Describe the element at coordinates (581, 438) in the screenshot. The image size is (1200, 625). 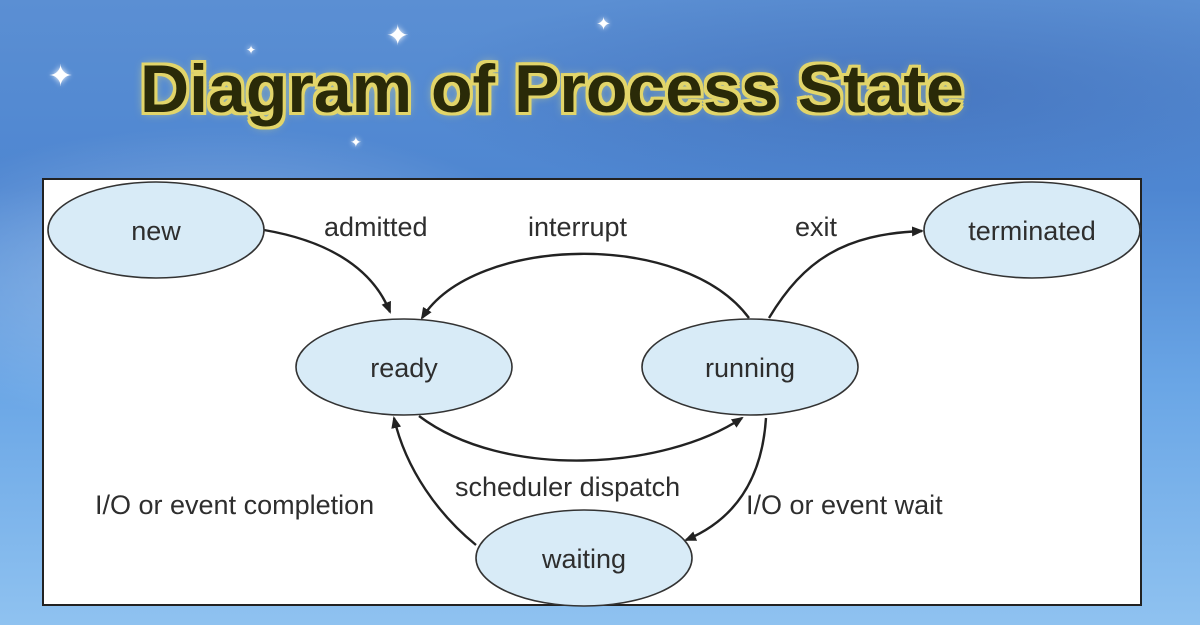
I see `edge-scheduler-dispatch` at that location.